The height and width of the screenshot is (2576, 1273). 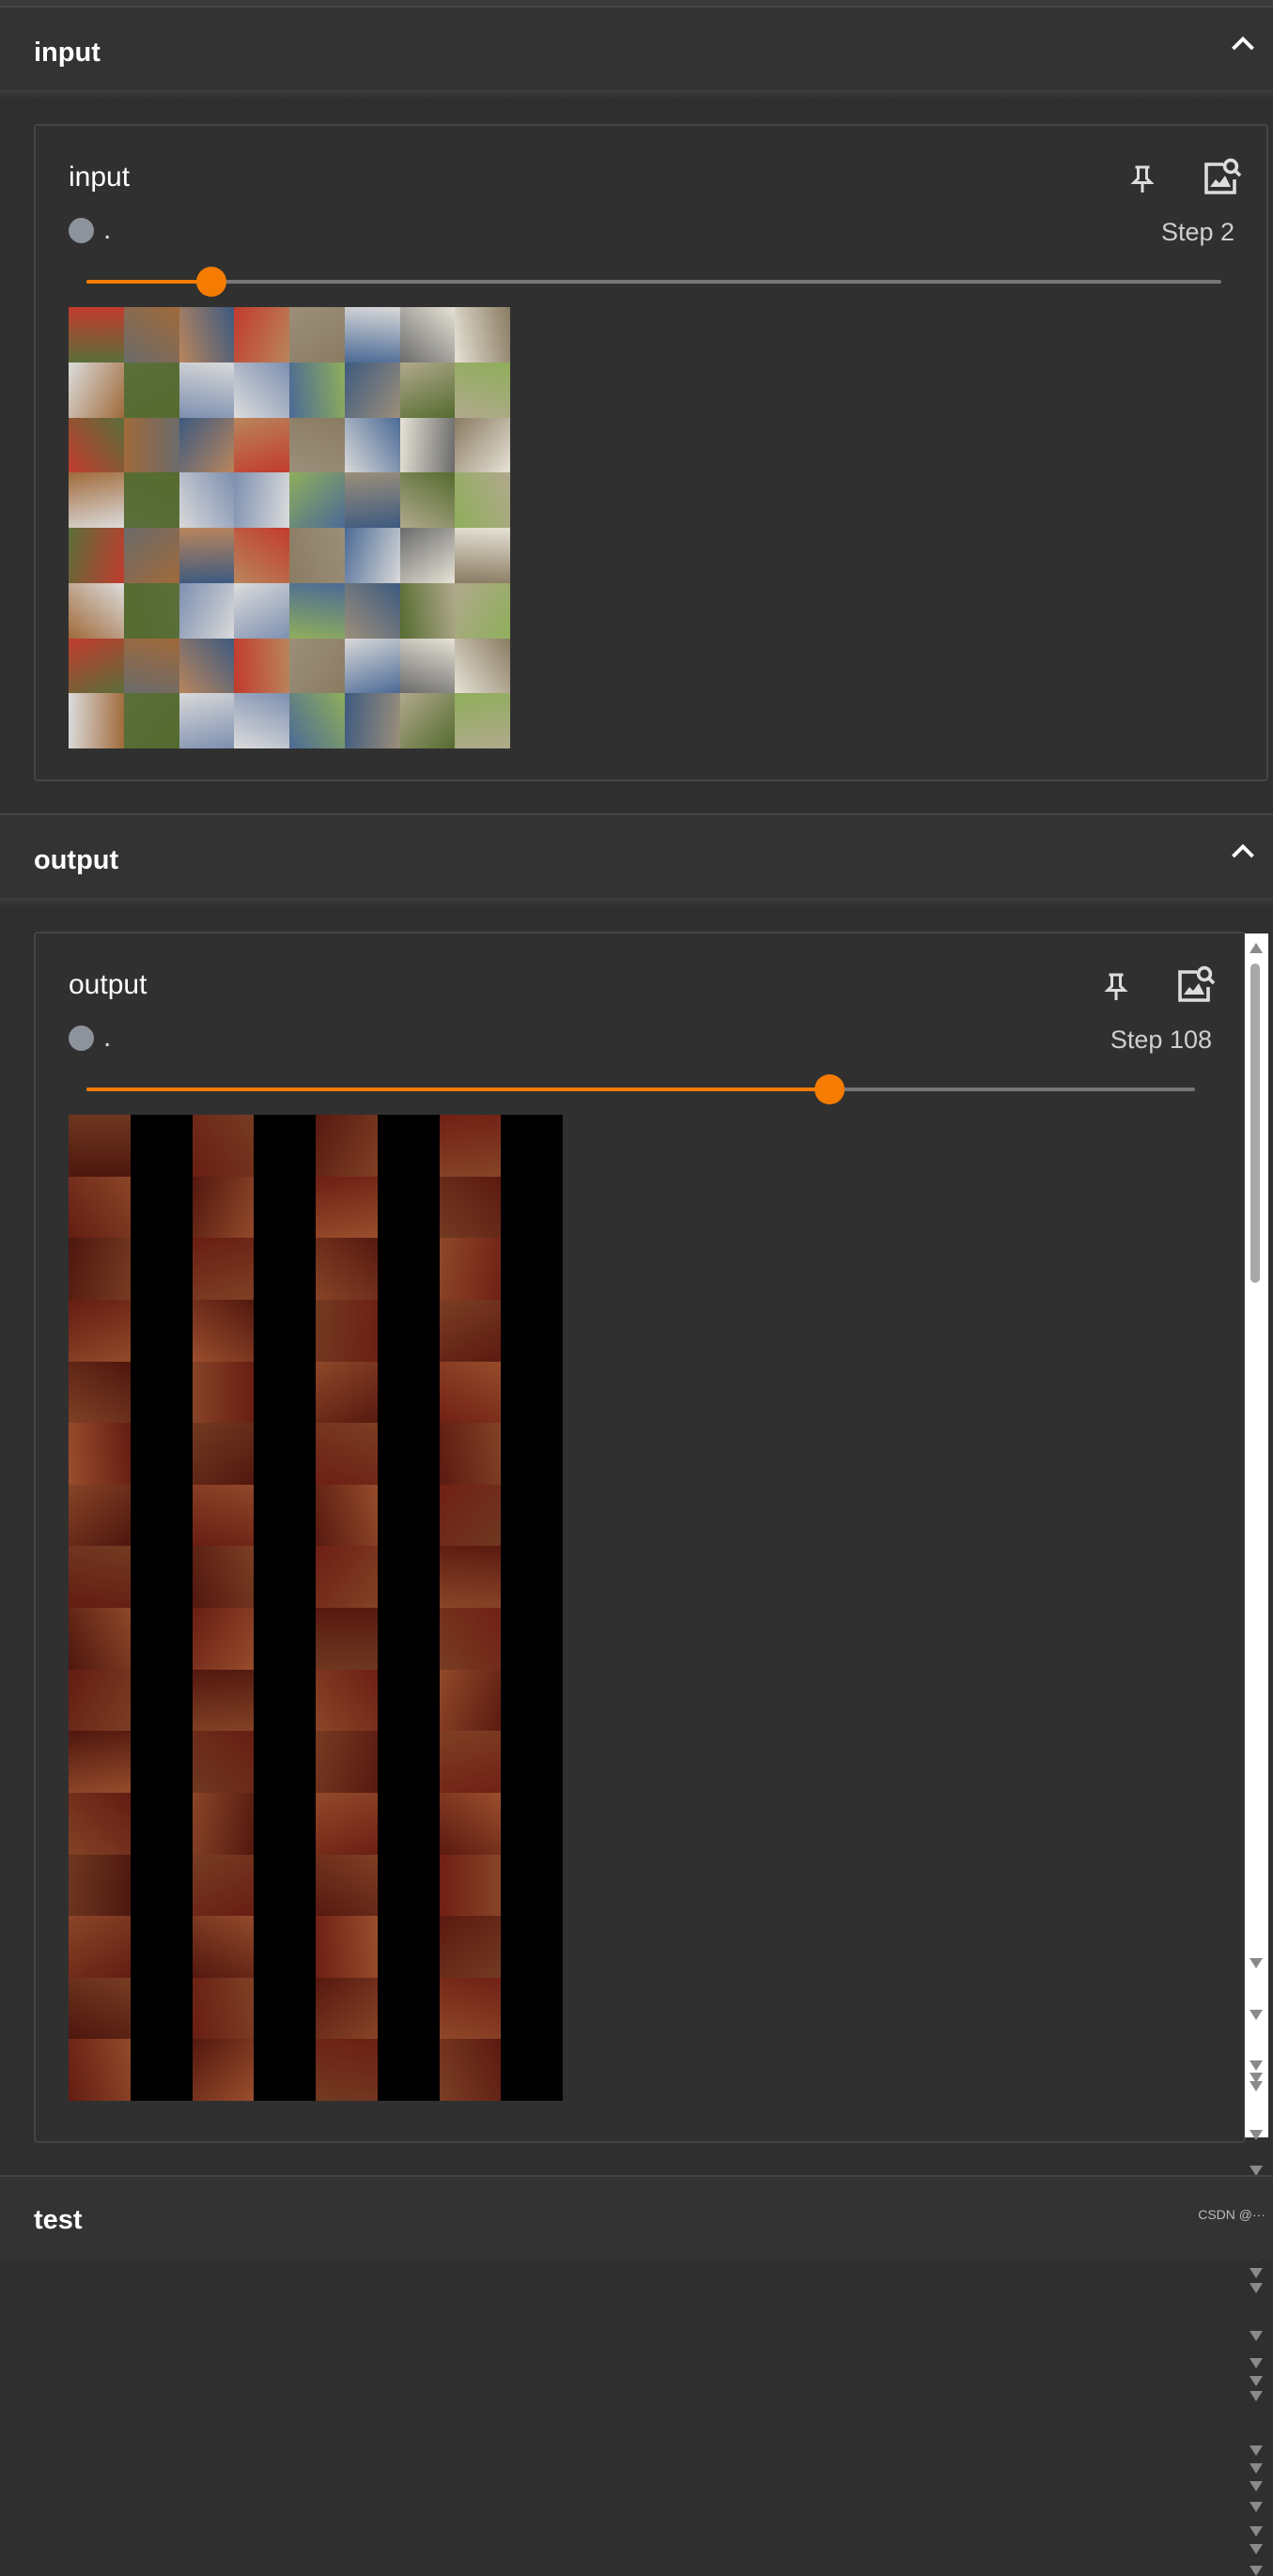 I want to click on group-header-output: output, so click(x=637, y=855).